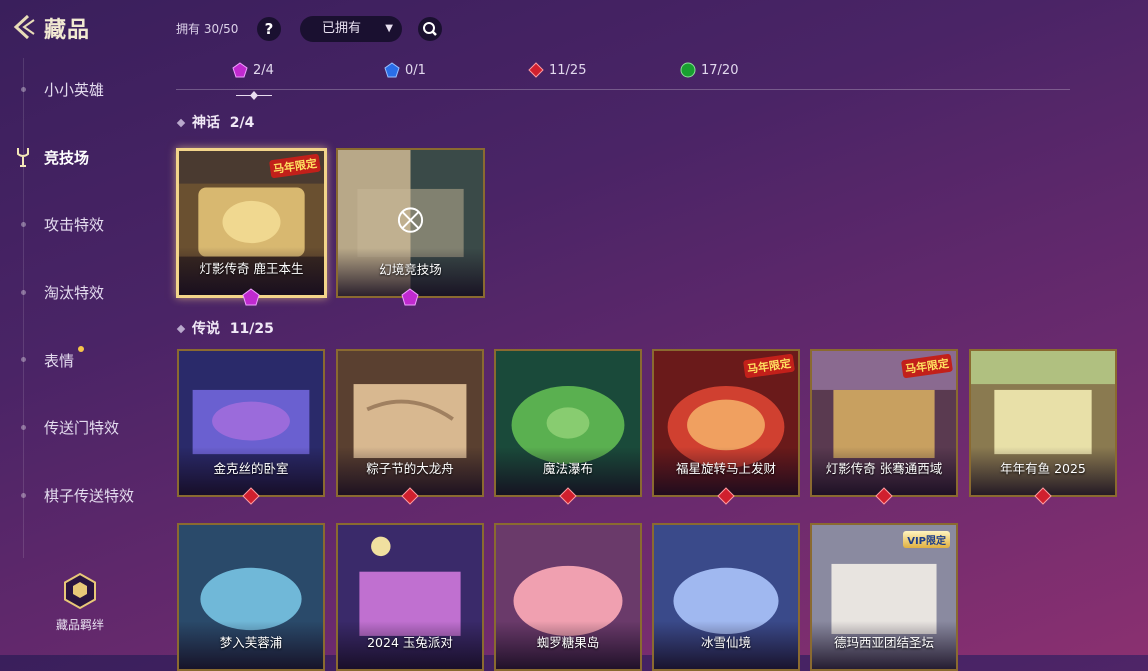 Image resolution: width=1148 pixels, height=671 pixels. I want to click on arena-card: 马年限定 灯影传奇 张骞通西域, so click(884, 423).